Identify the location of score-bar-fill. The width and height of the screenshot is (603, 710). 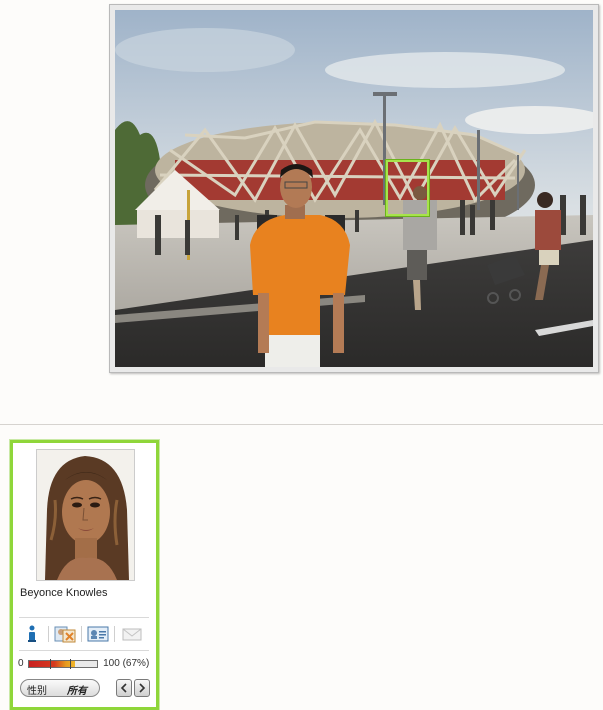
(52, 663).